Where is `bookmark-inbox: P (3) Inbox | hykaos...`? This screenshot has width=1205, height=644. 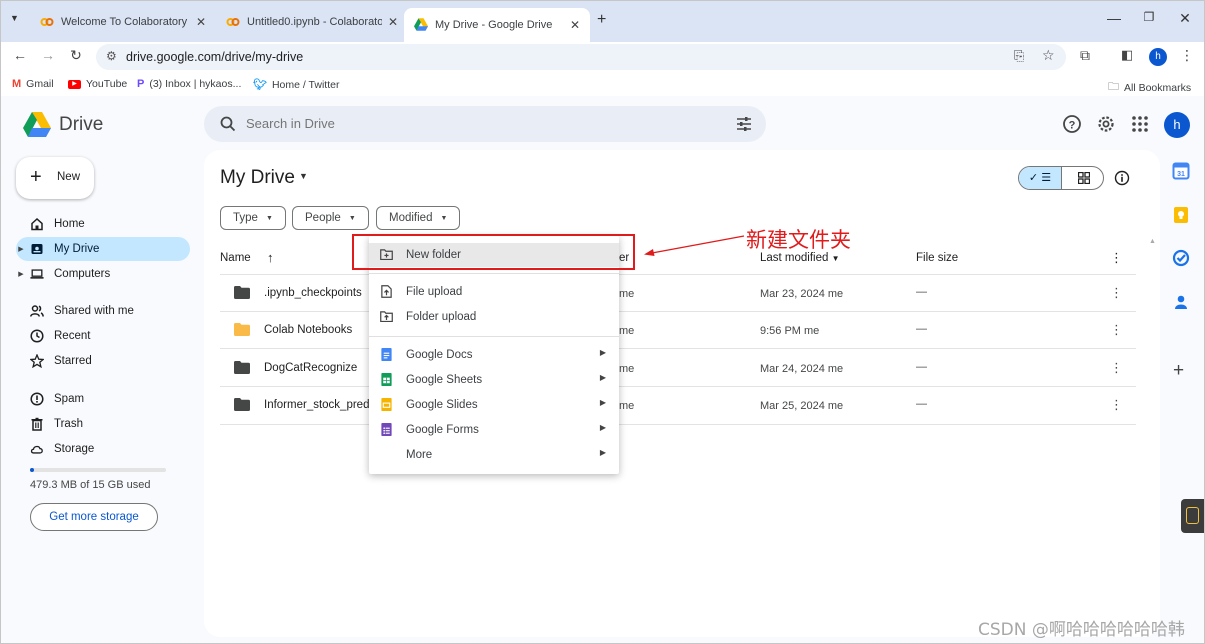
bookmark-inbox: P (3) Inbox | hykaos... is located at coordinates (189, 84).